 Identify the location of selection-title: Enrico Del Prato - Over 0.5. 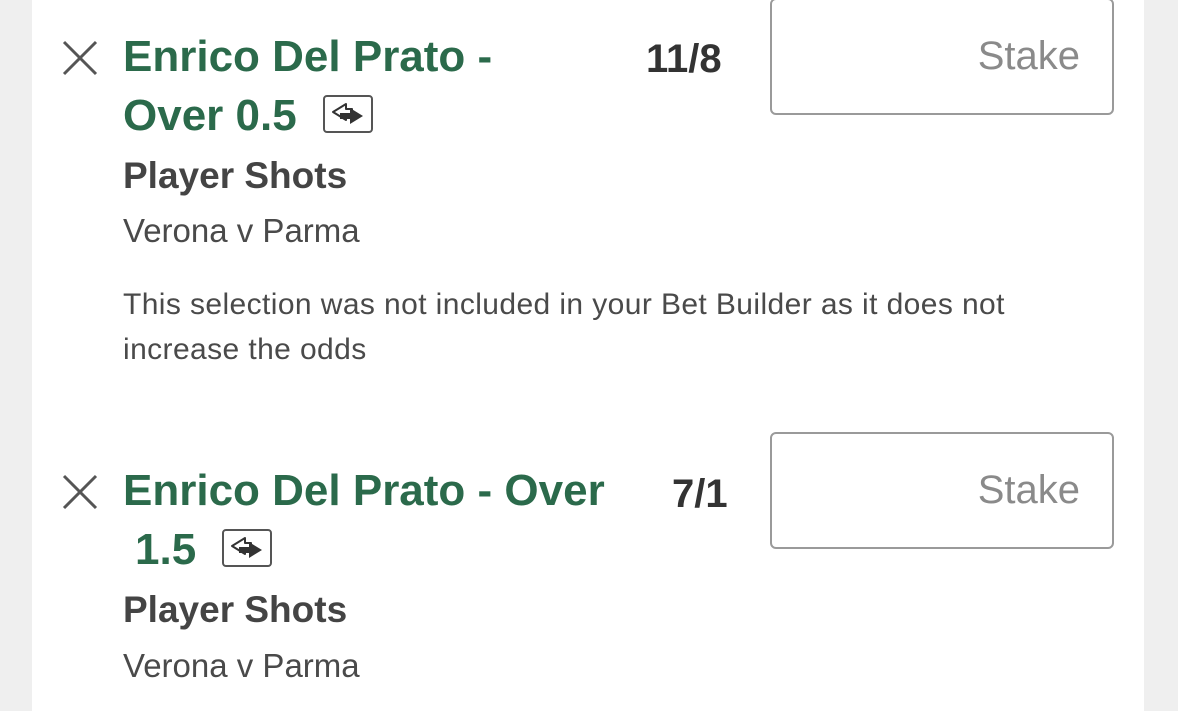
(358, 86).